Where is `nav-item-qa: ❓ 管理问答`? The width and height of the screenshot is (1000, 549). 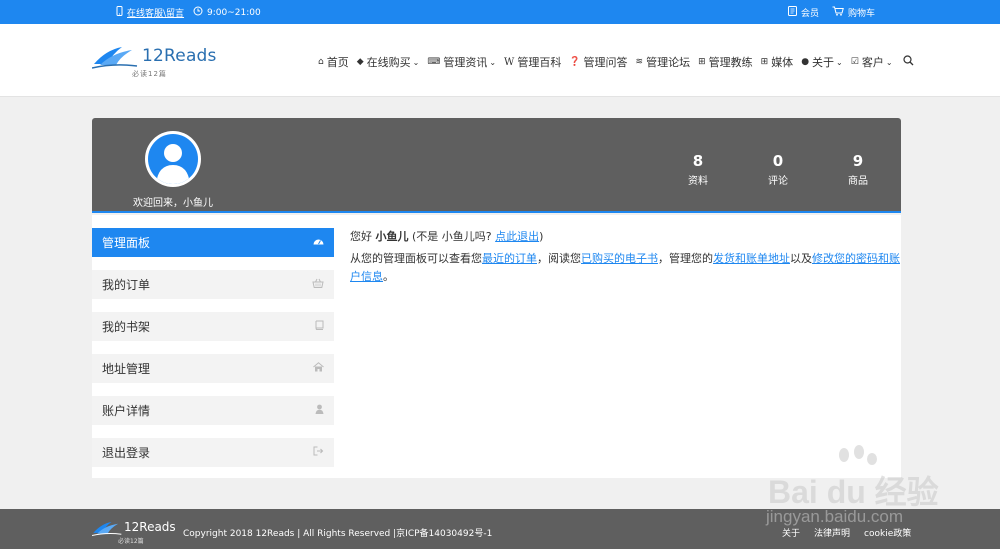
nav-item-qa: ❓ 管理问答 is located at coordinates (598, 62).